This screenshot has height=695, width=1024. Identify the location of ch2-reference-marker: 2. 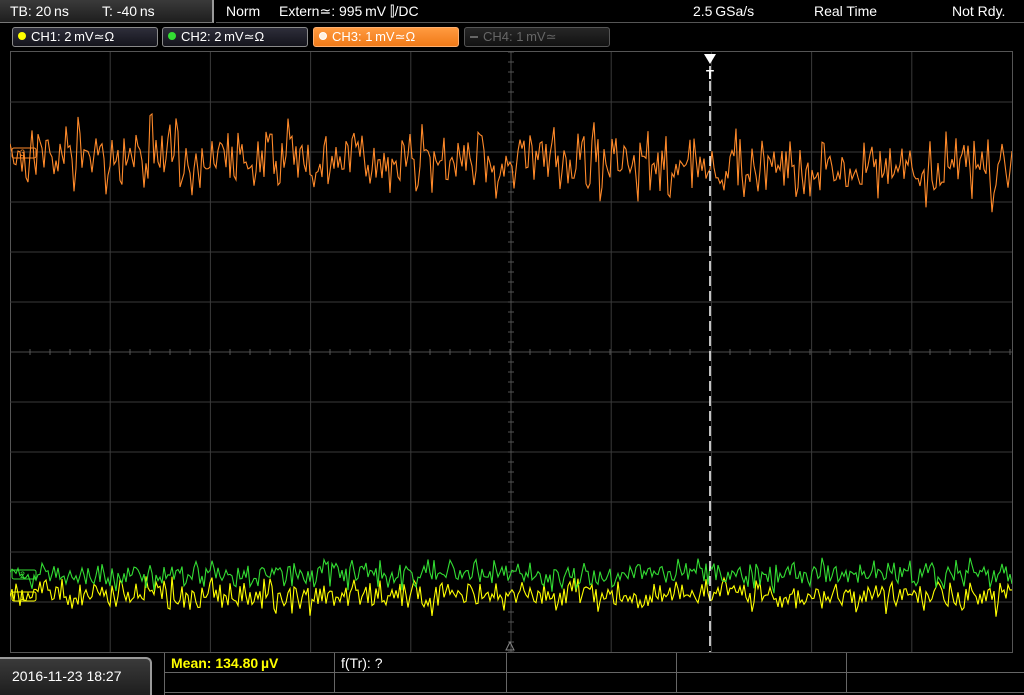
(24, 574).